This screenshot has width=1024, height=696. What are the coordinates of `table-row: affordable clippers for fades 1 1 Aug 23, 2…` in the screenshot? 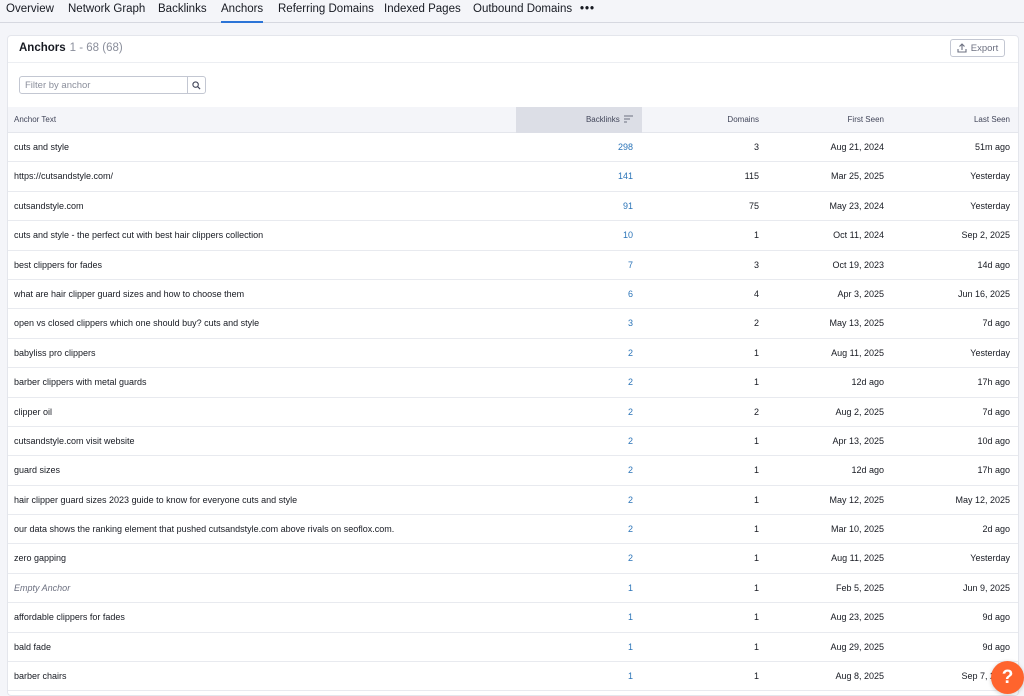 It's located at (513, 618).